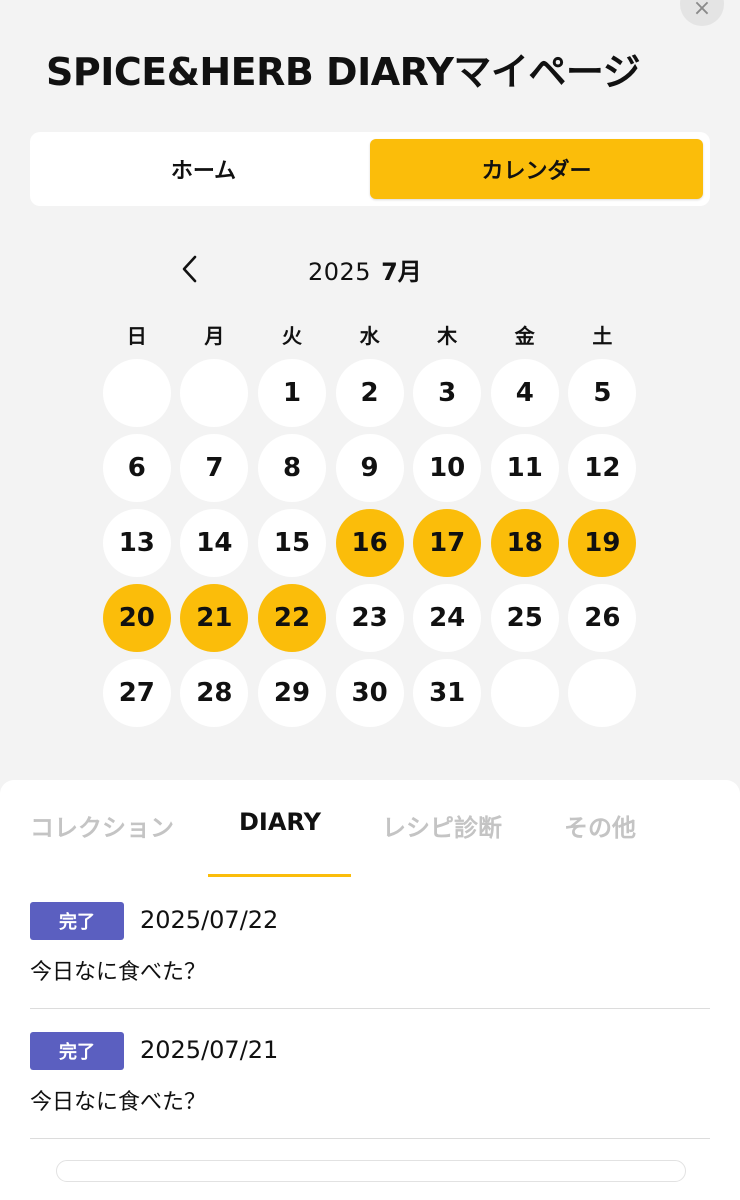  Describe the element at coordinates (602, 393) in the screenshot. I see `calendar-day-5: 5` at that location.